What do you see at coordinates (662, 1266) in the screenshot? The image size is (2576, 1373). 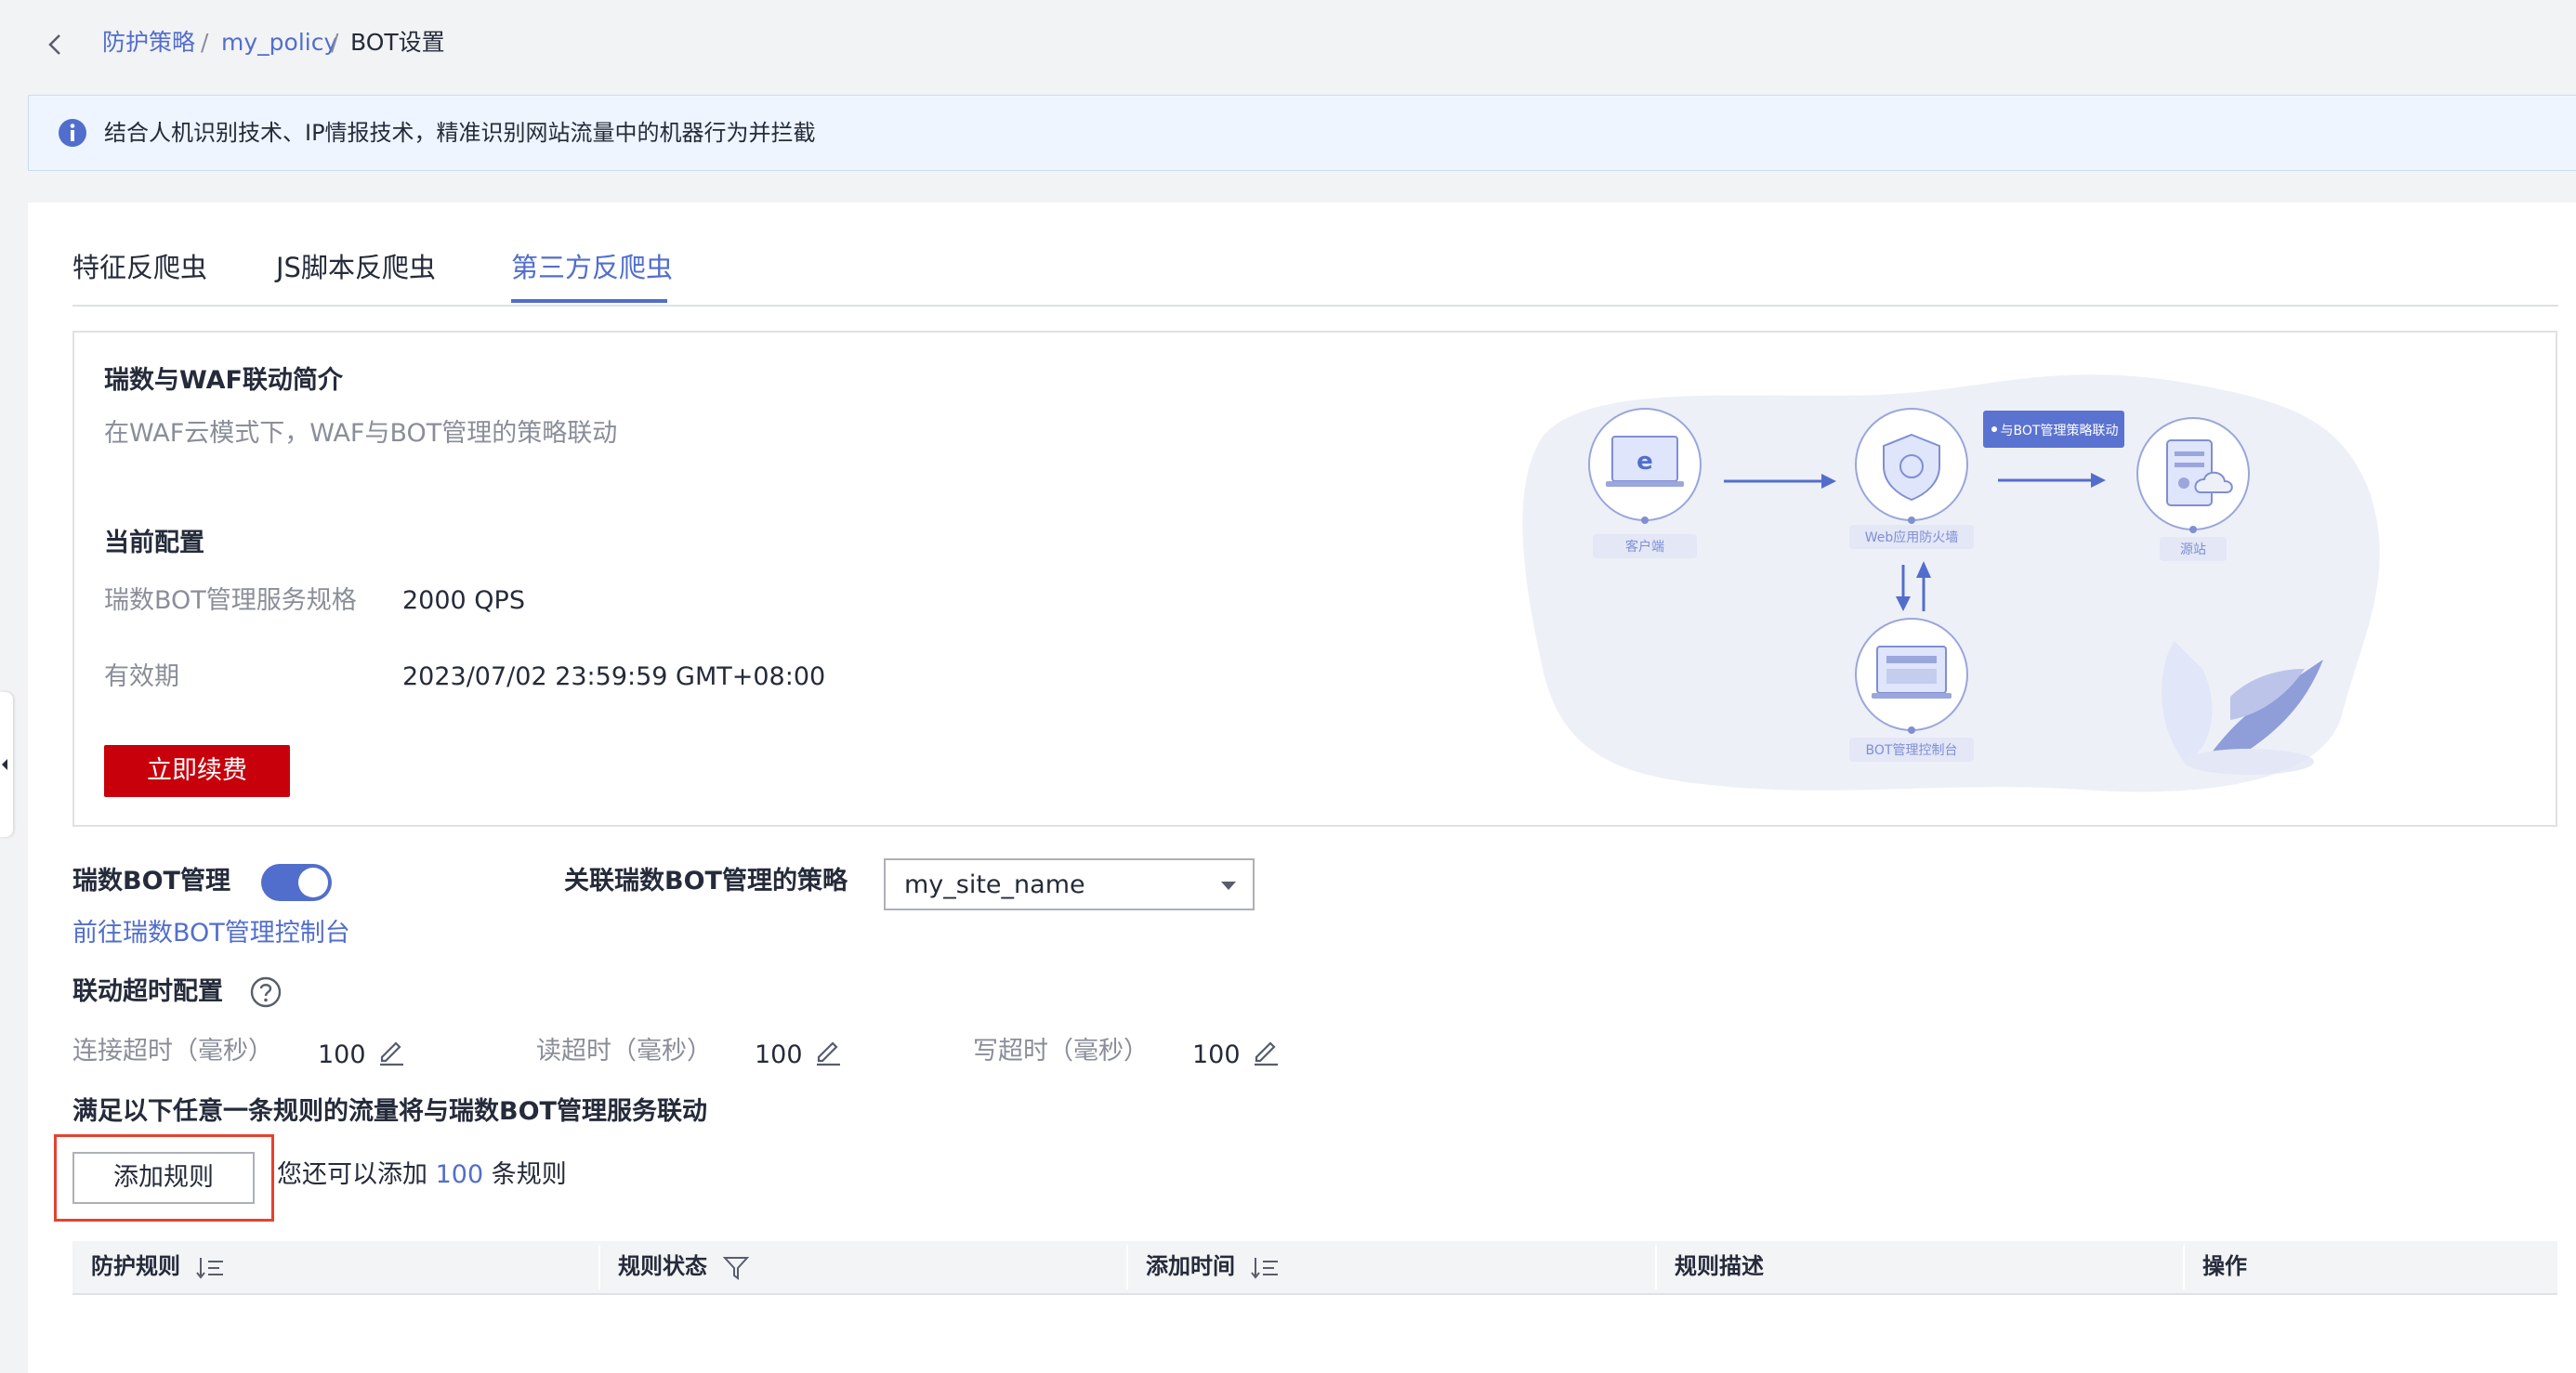 I see `column-header-status: 规则状态` at bounding box center [662, 1266].